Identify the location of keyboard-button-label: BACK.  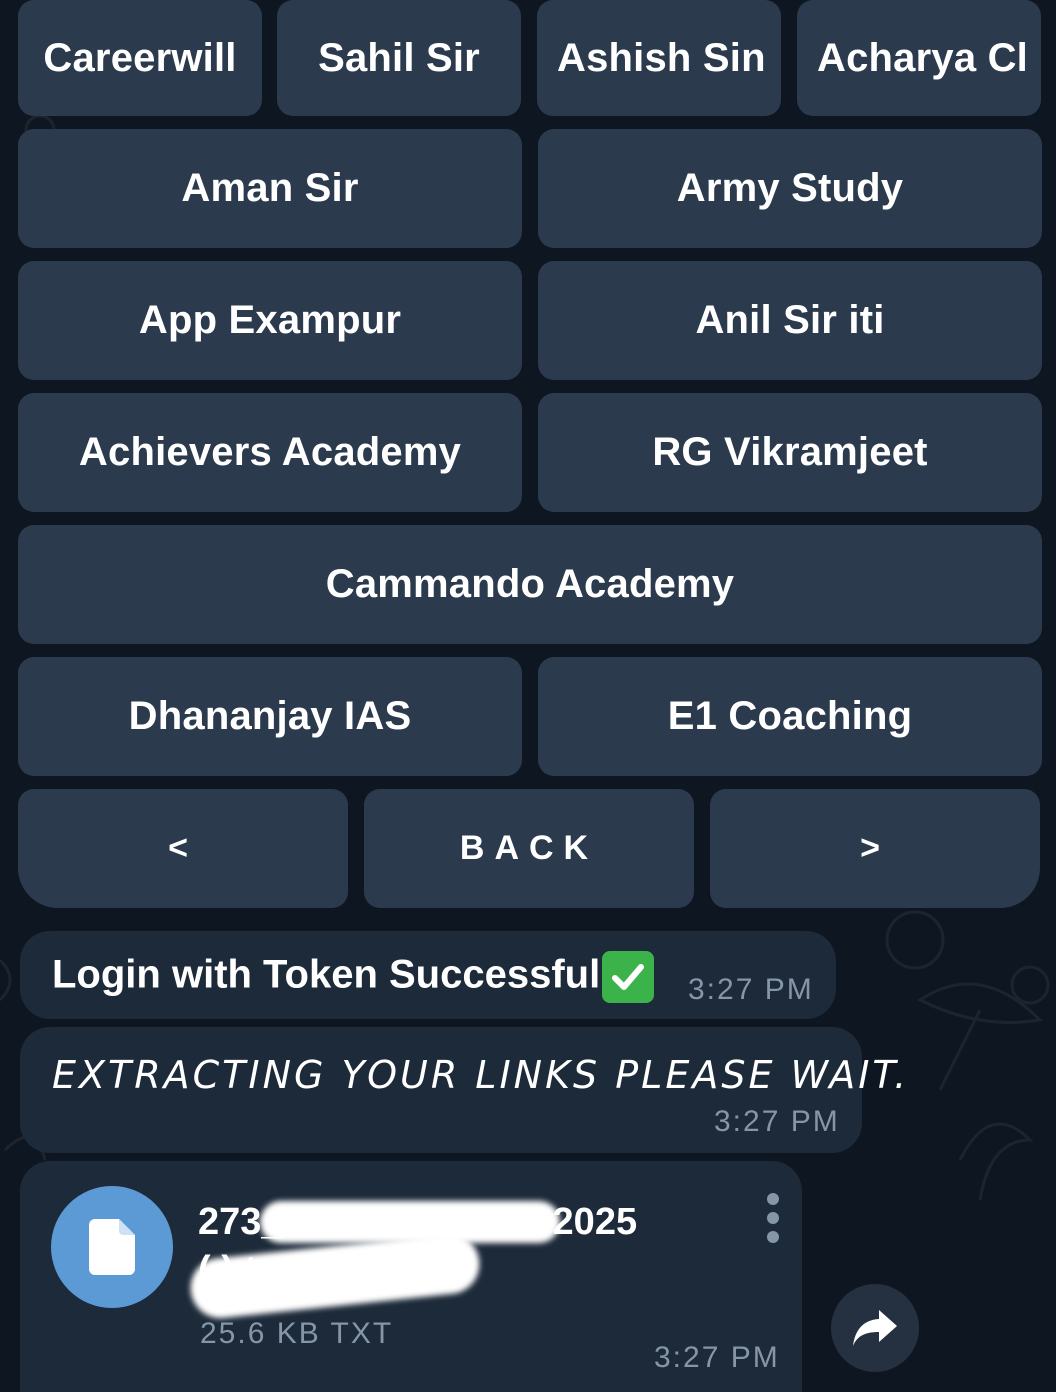
(529, 848).